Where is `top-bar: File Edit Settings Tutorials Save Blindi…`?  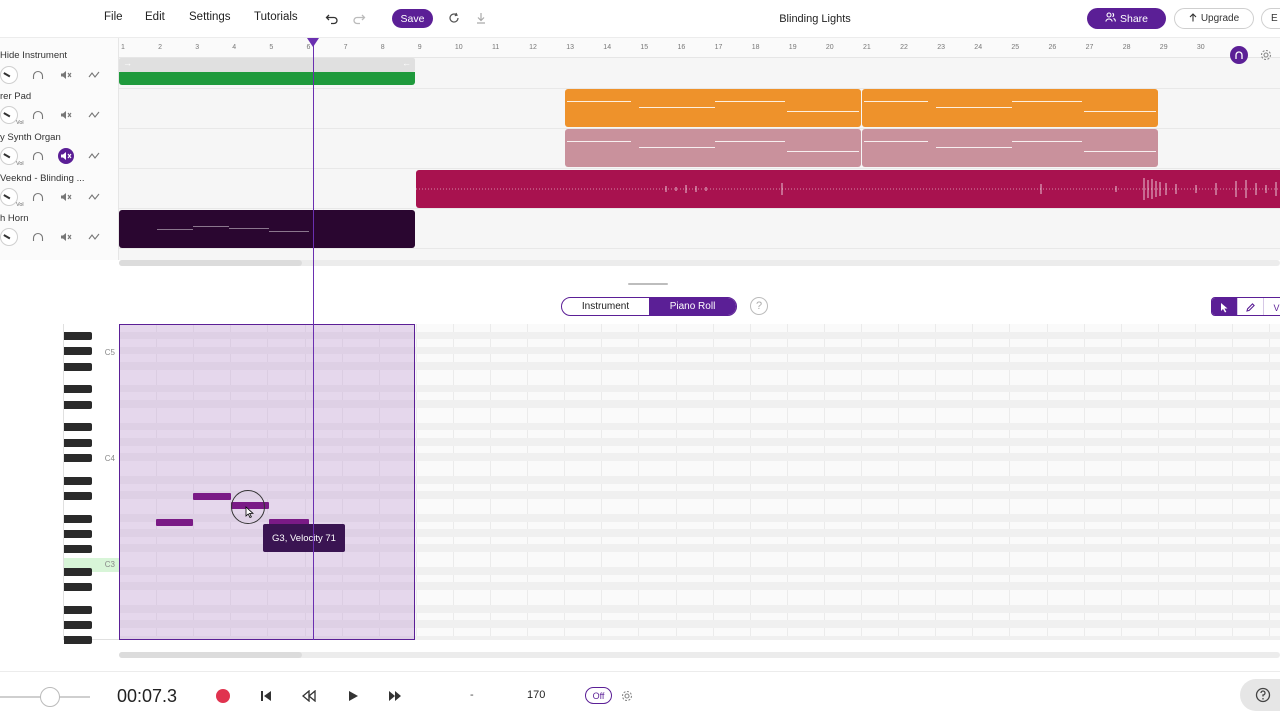
top-bar: File Edit Settings Tutorials Save Blindi… is located at coordinates (640, 19).